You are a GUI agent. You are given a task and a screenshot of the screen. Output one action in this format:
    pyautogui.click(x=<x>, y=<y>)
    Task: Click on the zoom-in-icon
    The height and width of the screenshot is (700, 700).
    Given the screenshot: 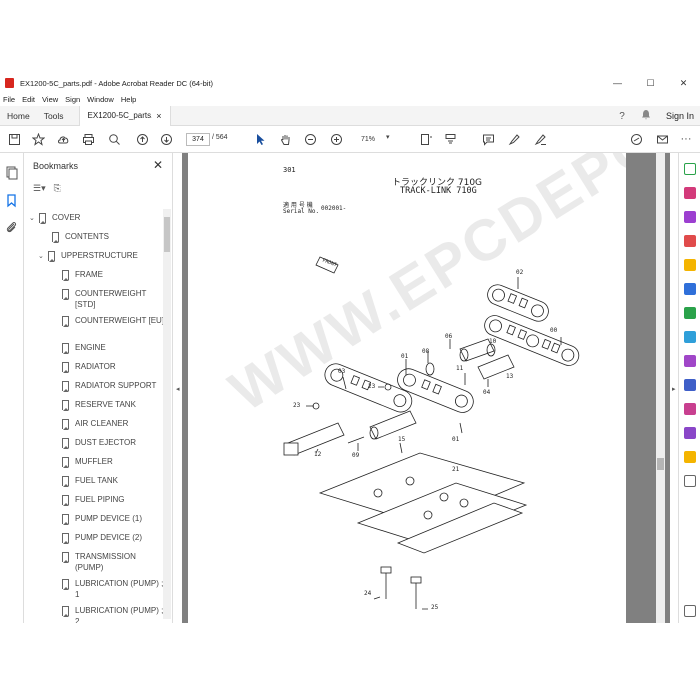 What is the action you would take?
    pyautogui.click(x=336, y=139)
    